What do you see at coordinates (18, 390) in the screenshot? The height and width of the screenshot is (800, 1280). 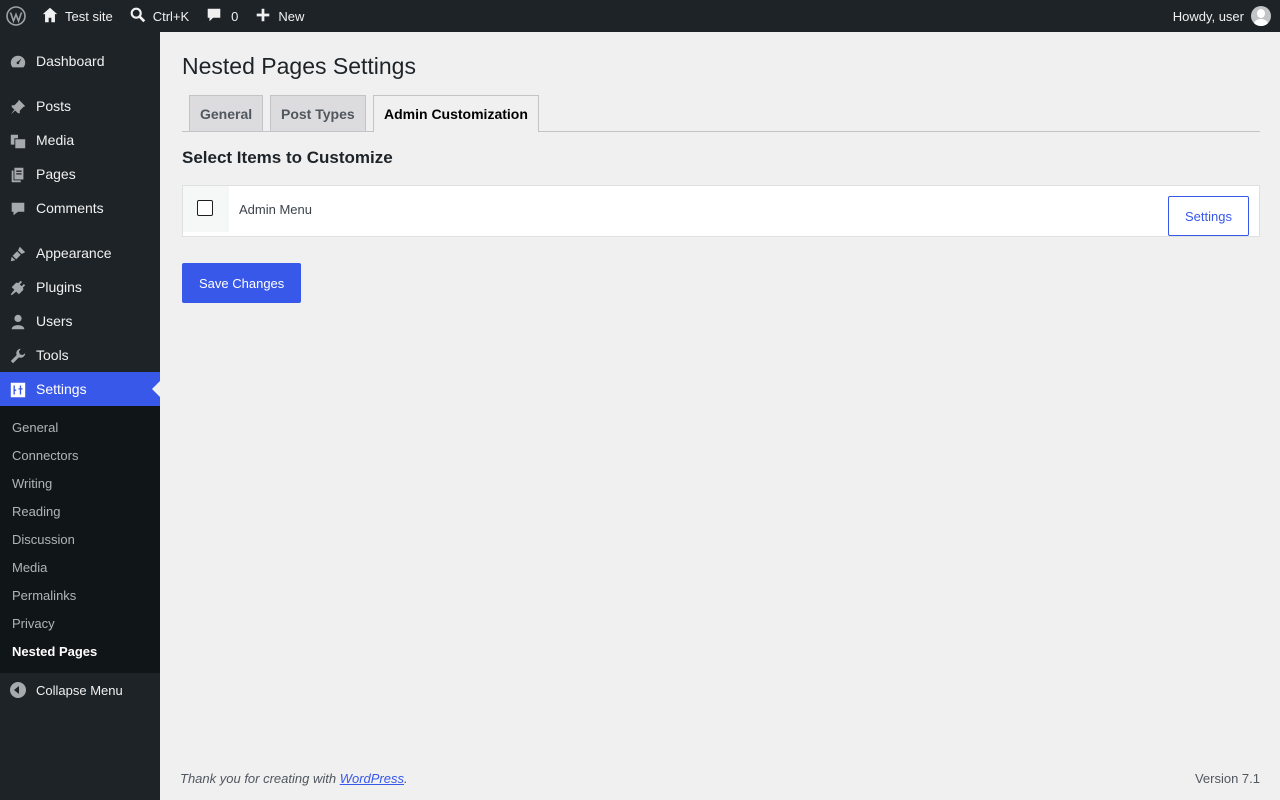 I see `settings-icon` at bounding box center [18, 390].